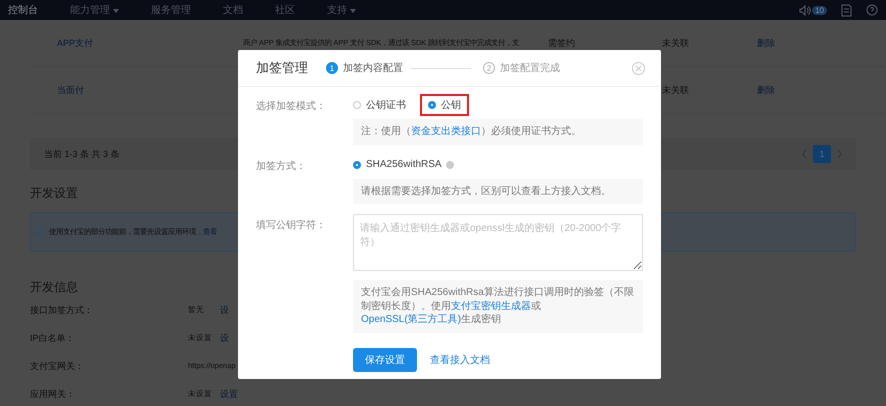  Describe the element at coordinates (498, 131) in the screenshot. I see `note-text: 注：使用（资金支出类接口）必须使用证书方式。` at that location.